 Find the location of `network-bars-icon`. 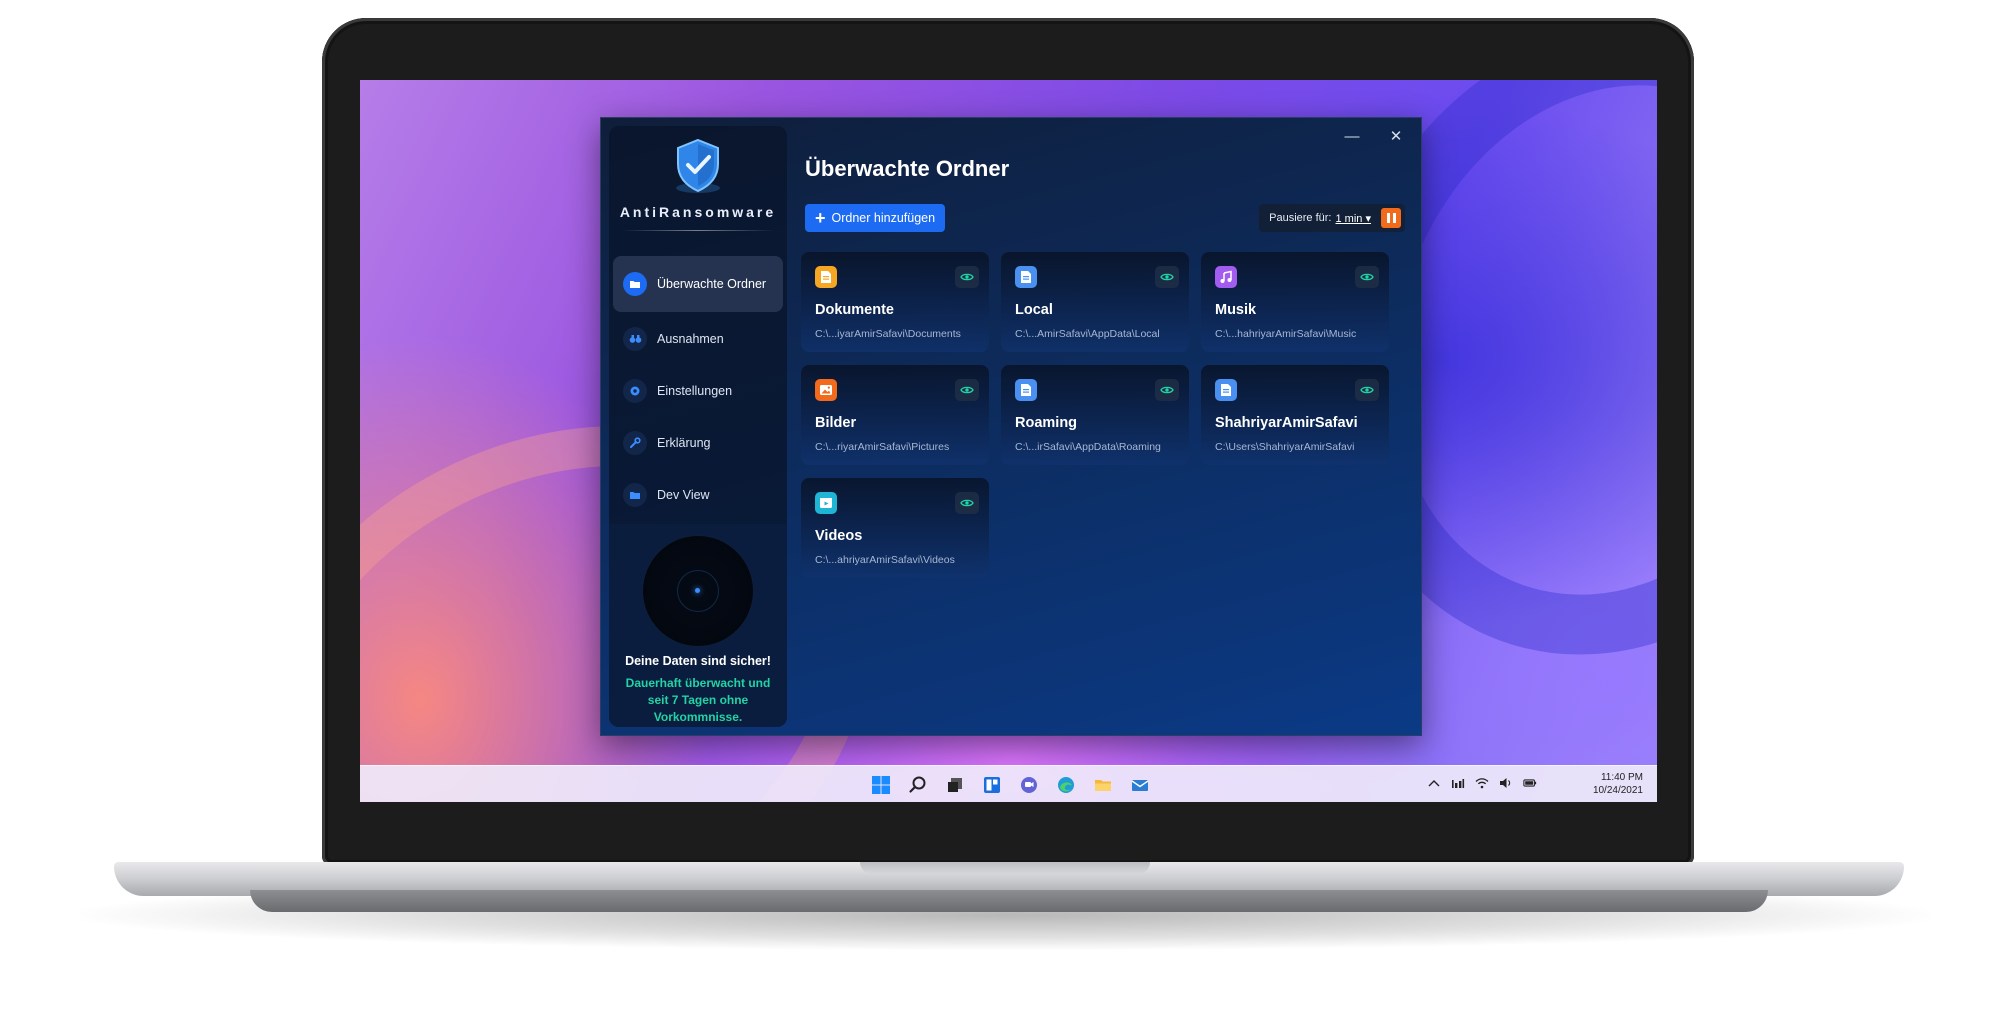

network-bars-icon is located at coordinates (1458, 783).